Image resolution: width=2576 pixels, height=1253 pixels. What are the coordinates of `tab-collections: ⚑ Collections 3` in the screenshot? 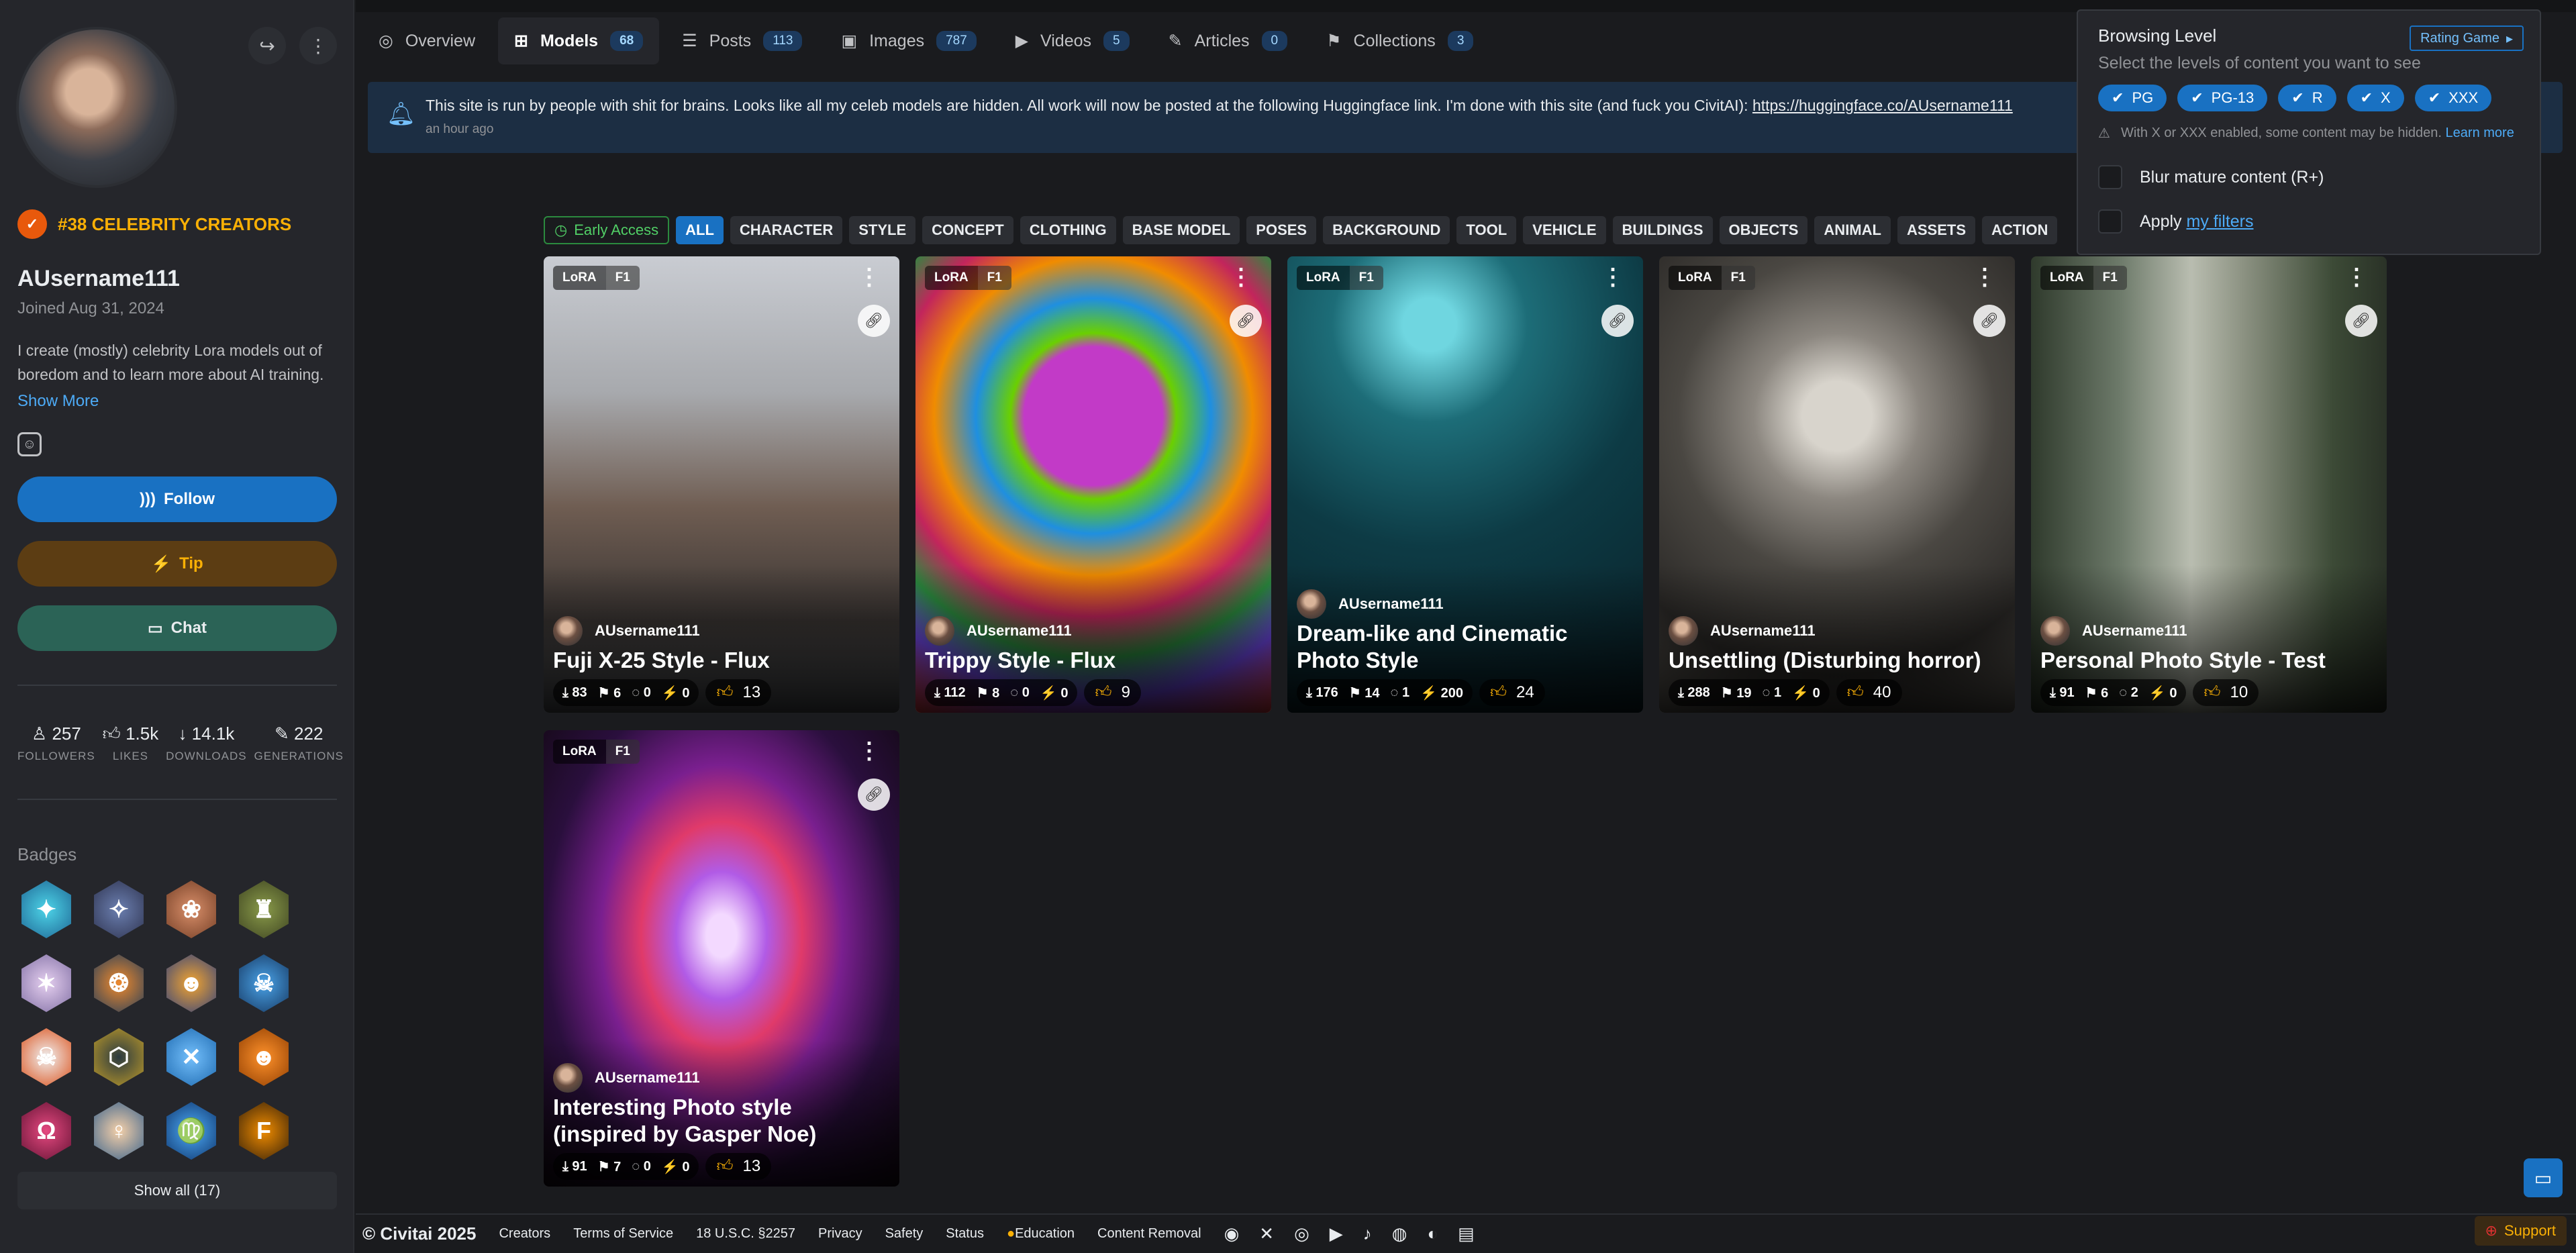 It's located at (1399, 40).